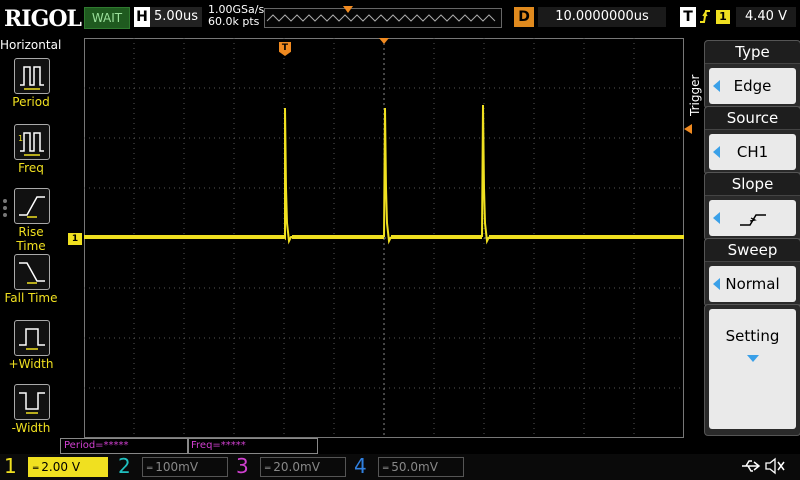 The width and height of the screenshot is (800, 480). What do you see at coordinates (303, 467) in the screenshot?
I see `channel-3-scale: ═ 20.0mV` at bounding box center [303, 467].